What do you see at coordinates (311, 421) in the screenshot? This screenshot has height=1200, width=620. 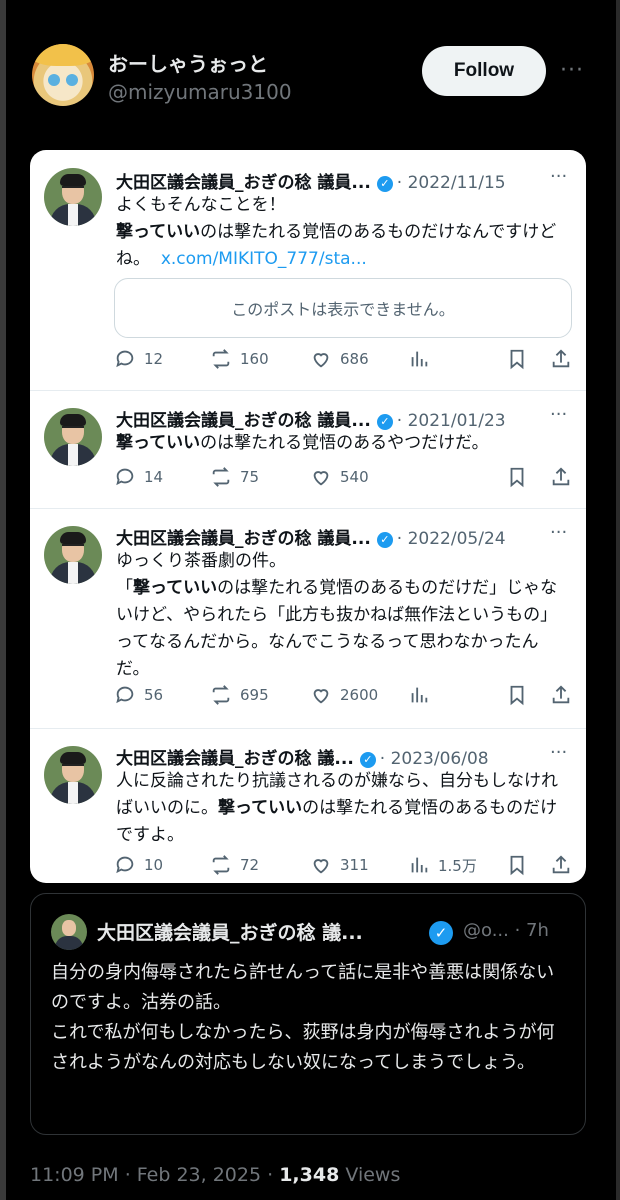 I see `embedded-tweet-header: 大田区議会議員_おぎの稔 議員... ✓ · 2021/01/23` at bounding box center [311, 421].